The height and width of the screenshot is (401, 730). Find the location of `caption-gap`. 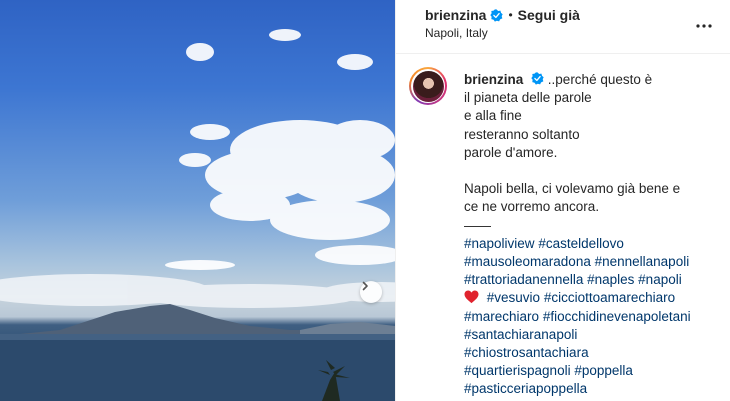

caption-gap is located at coordinates (595, 171).